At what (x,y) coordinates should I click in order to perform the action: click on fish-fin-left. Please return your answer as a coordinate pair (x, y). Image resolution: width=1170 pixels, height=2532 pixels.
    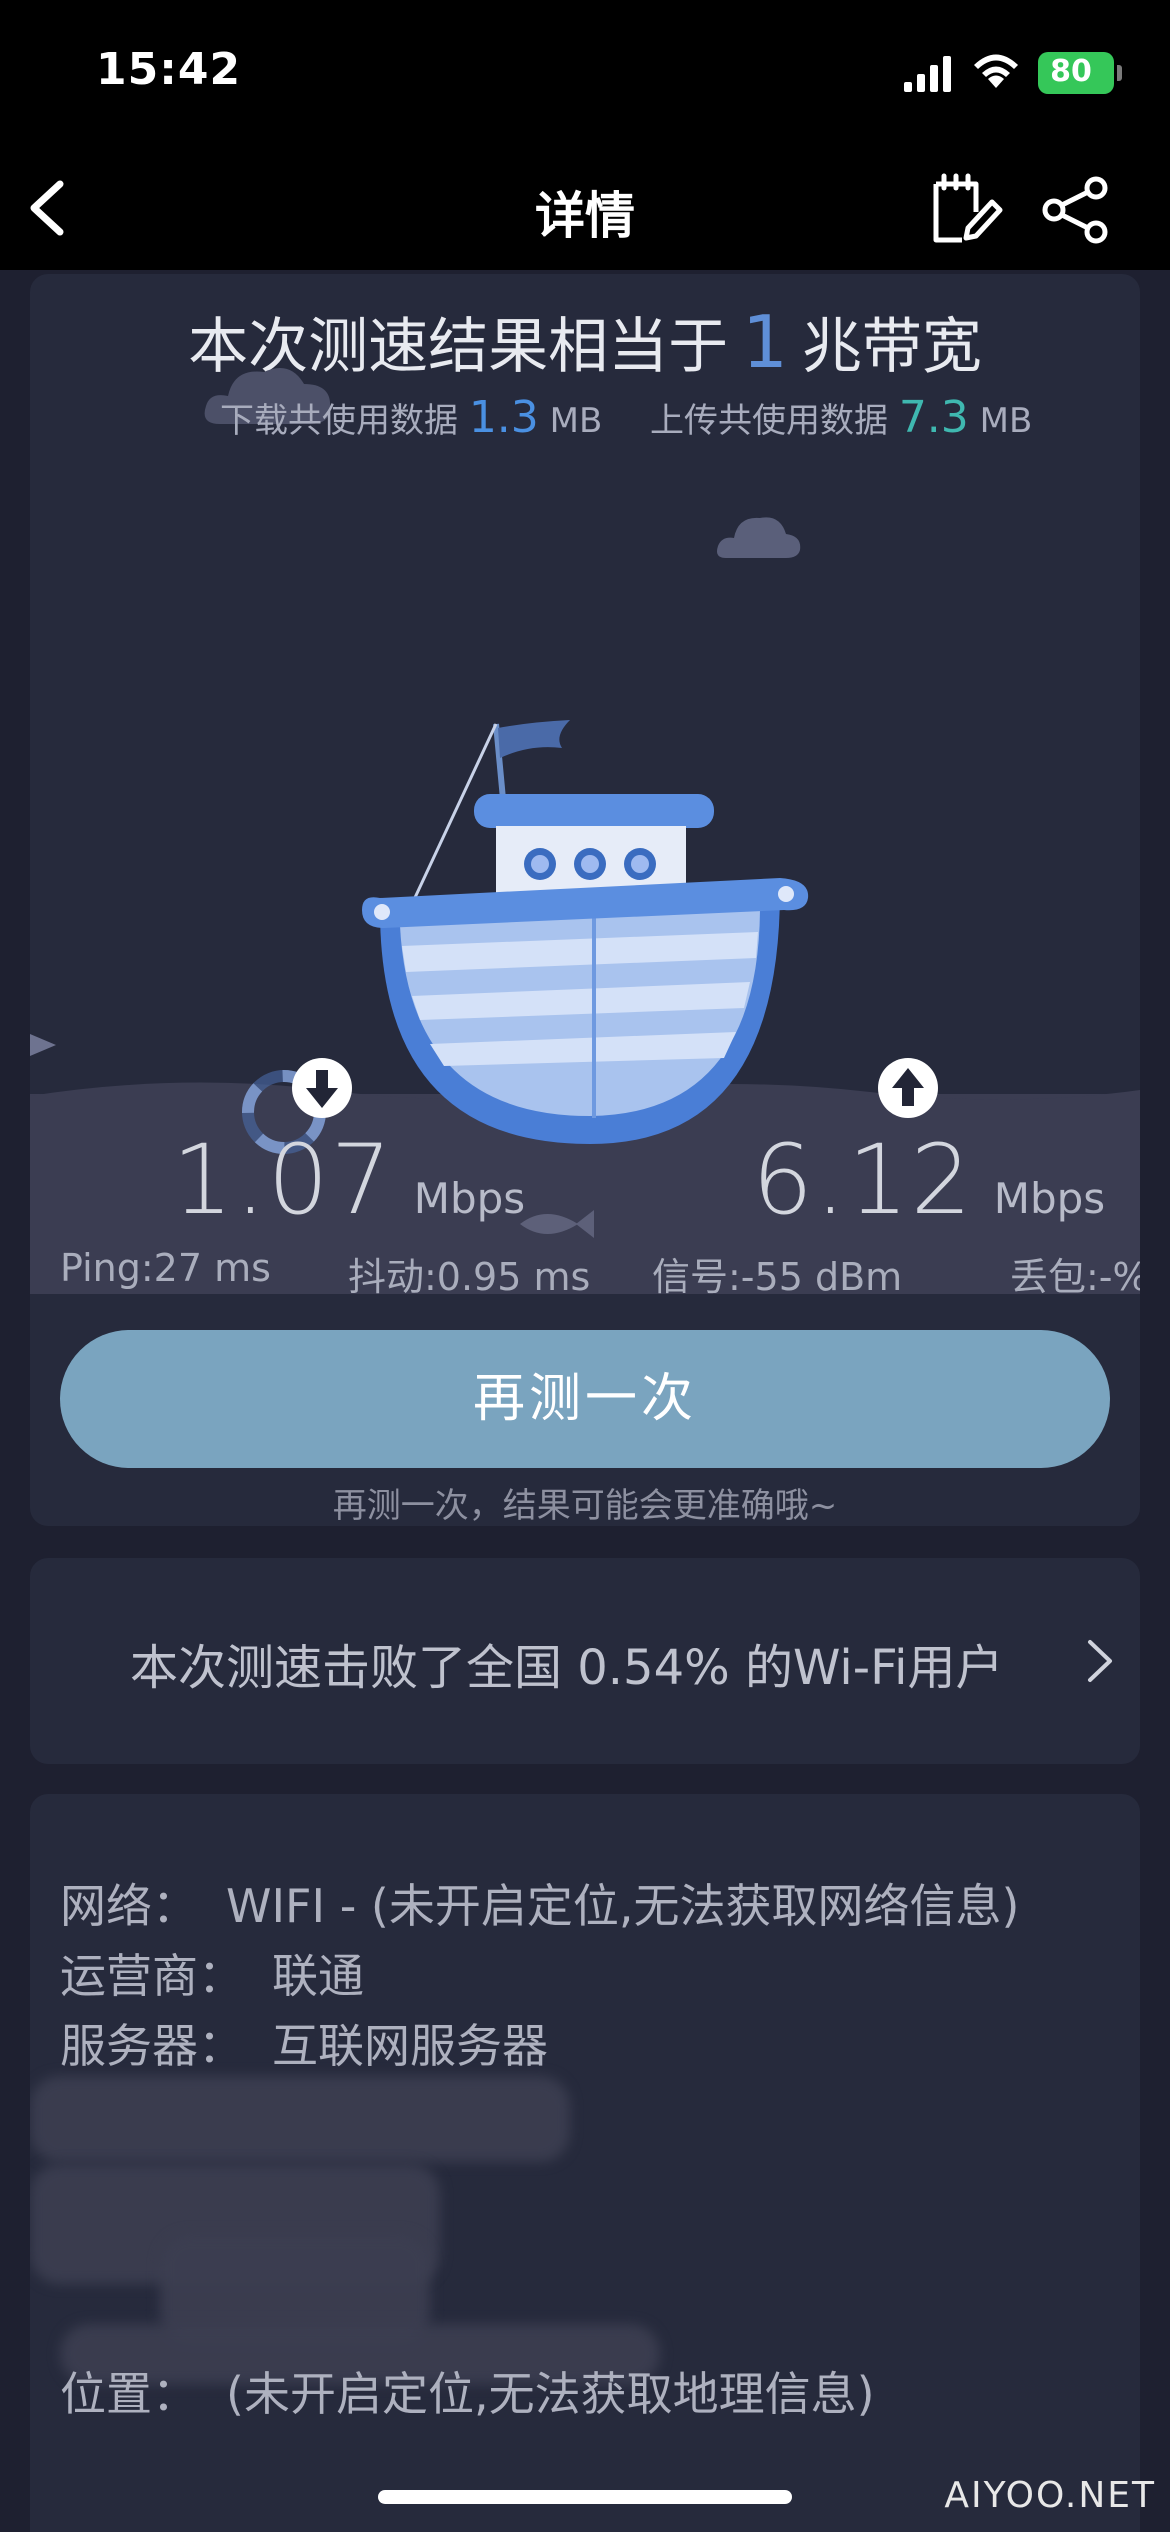
    Looking at the image, I should click on (43, 1045).